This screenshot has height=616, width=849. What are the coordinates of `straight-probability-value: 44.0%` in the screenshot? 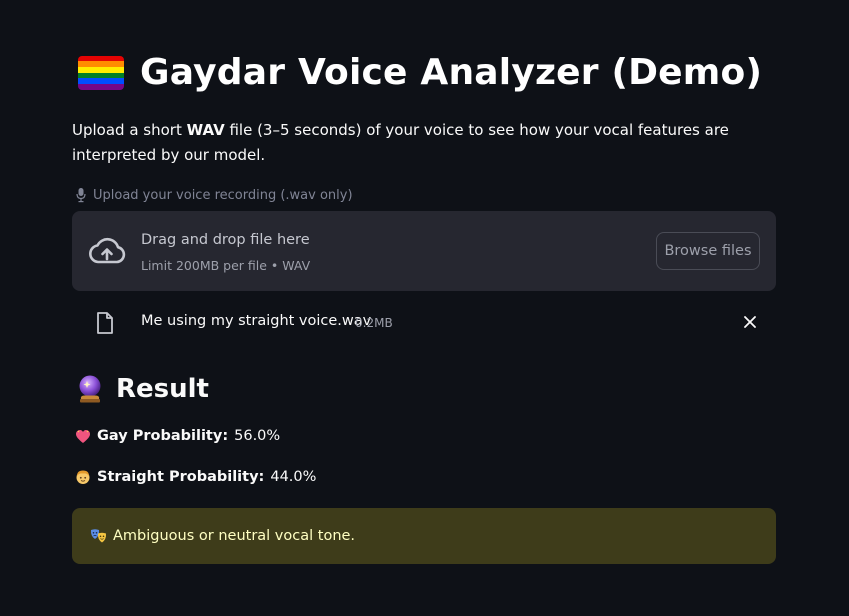 It's located at (293, 477).